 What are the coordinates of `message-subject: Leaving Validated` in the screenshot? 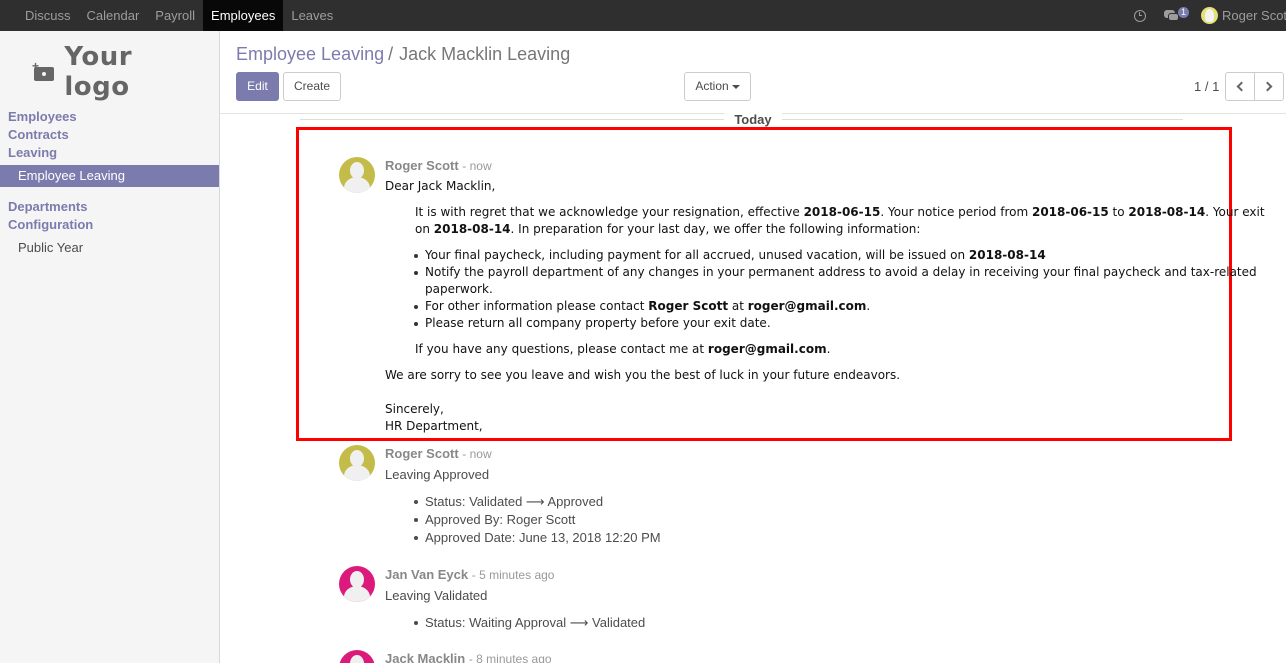 It's located at (436, 595).